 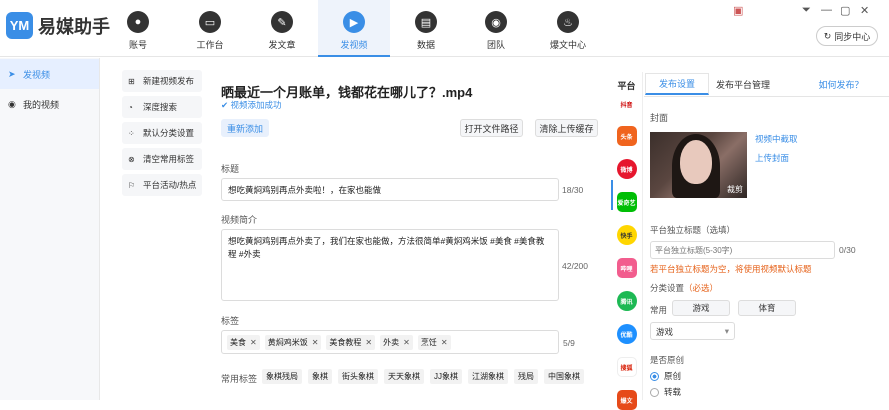 What do you see at coordinates (665, 392) in the screenshot?
I see `radio-repost: 转载` at bounding box center [665, 392].